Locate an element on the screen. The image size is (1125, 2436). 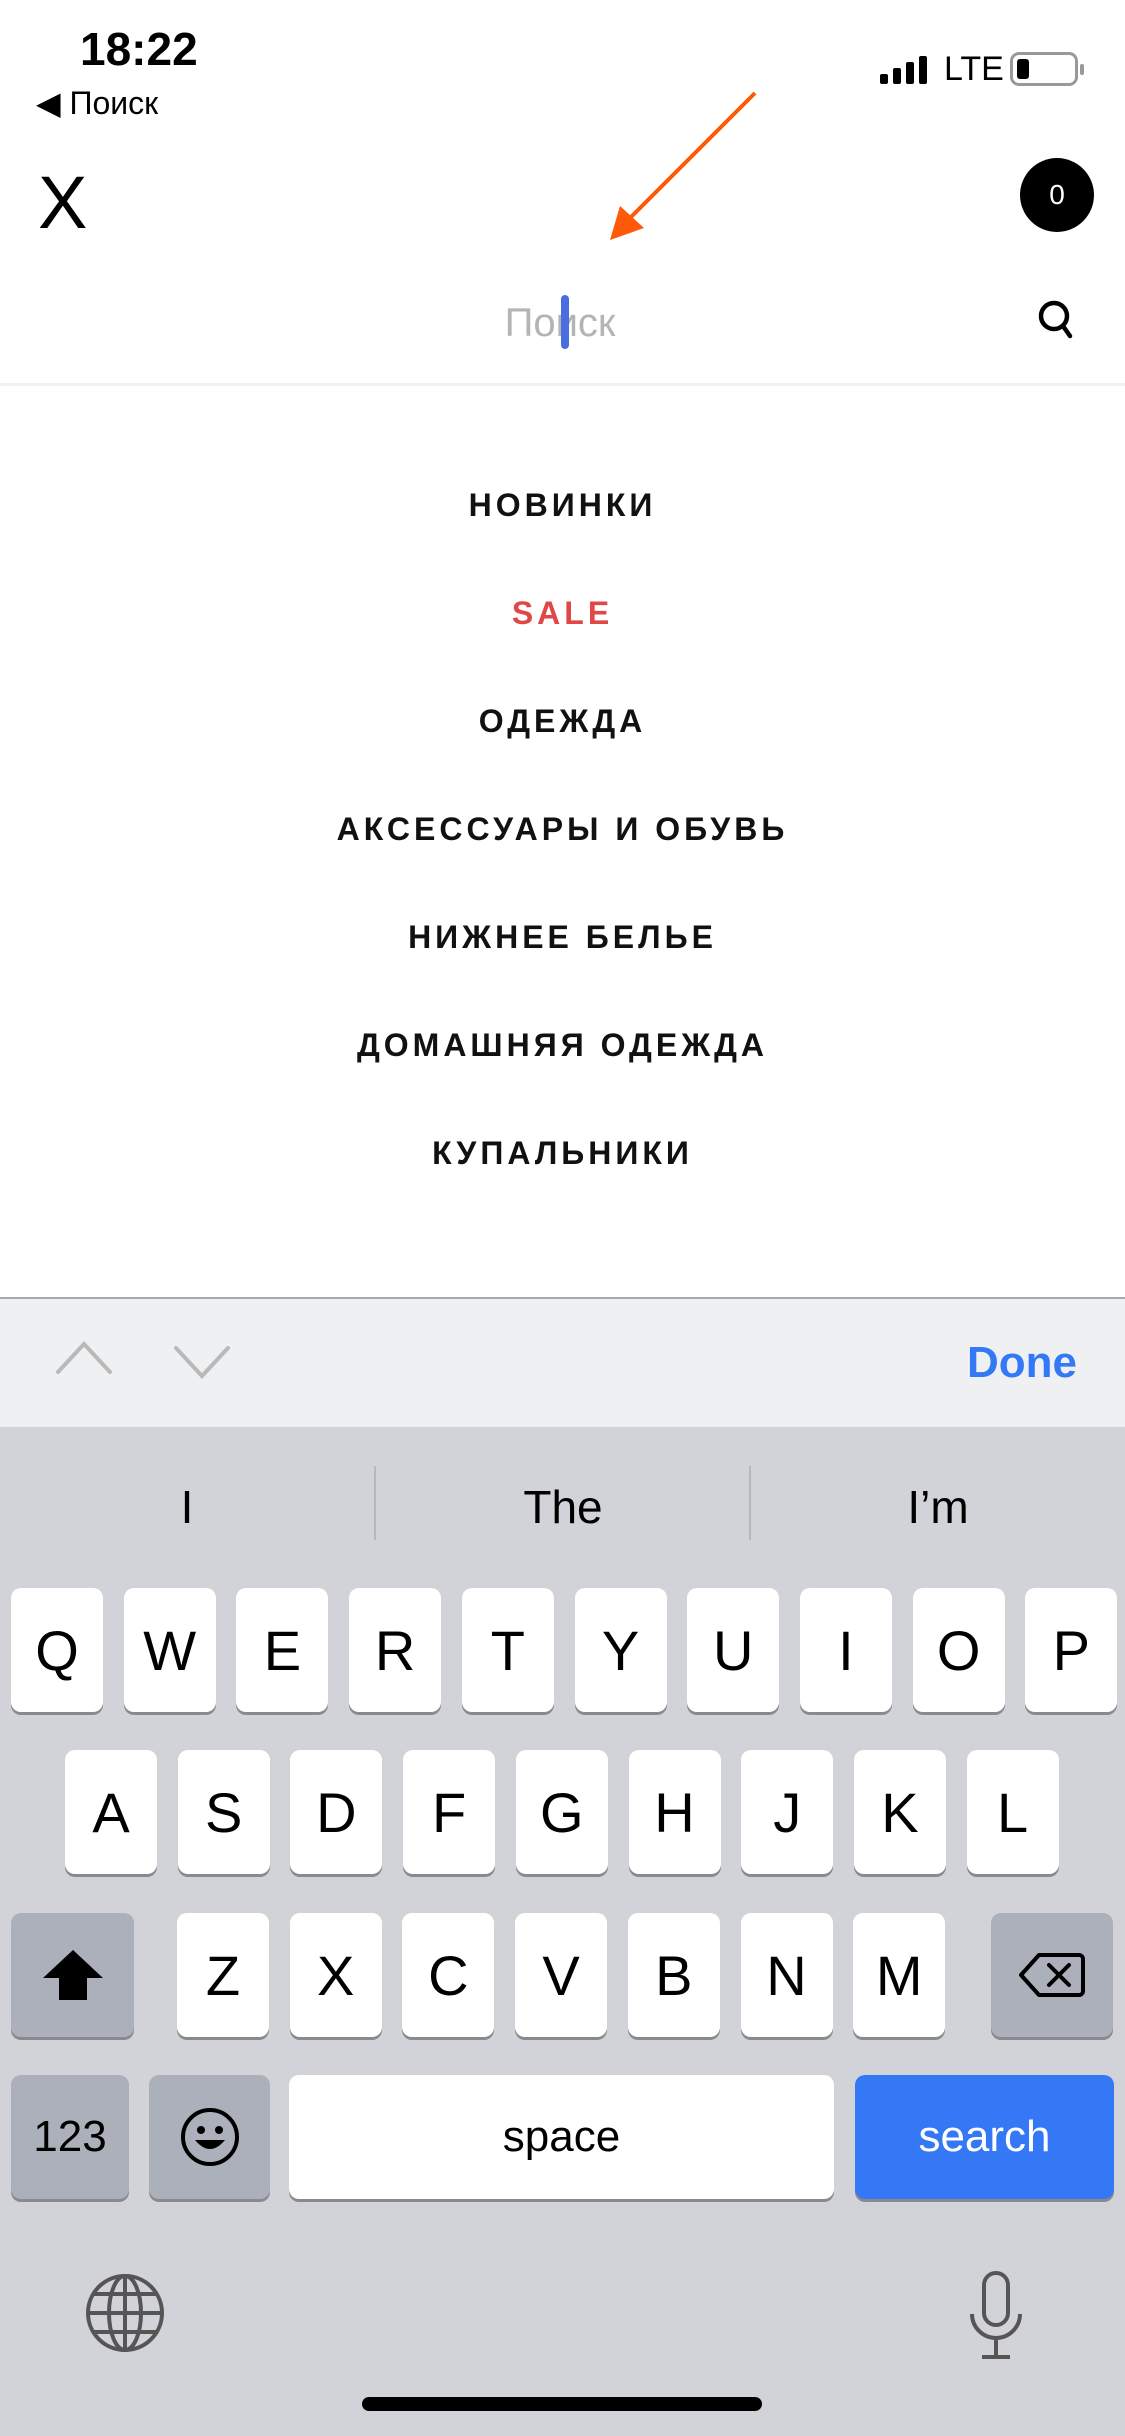
backspace-icon is located at coordinates (1052, 1975).